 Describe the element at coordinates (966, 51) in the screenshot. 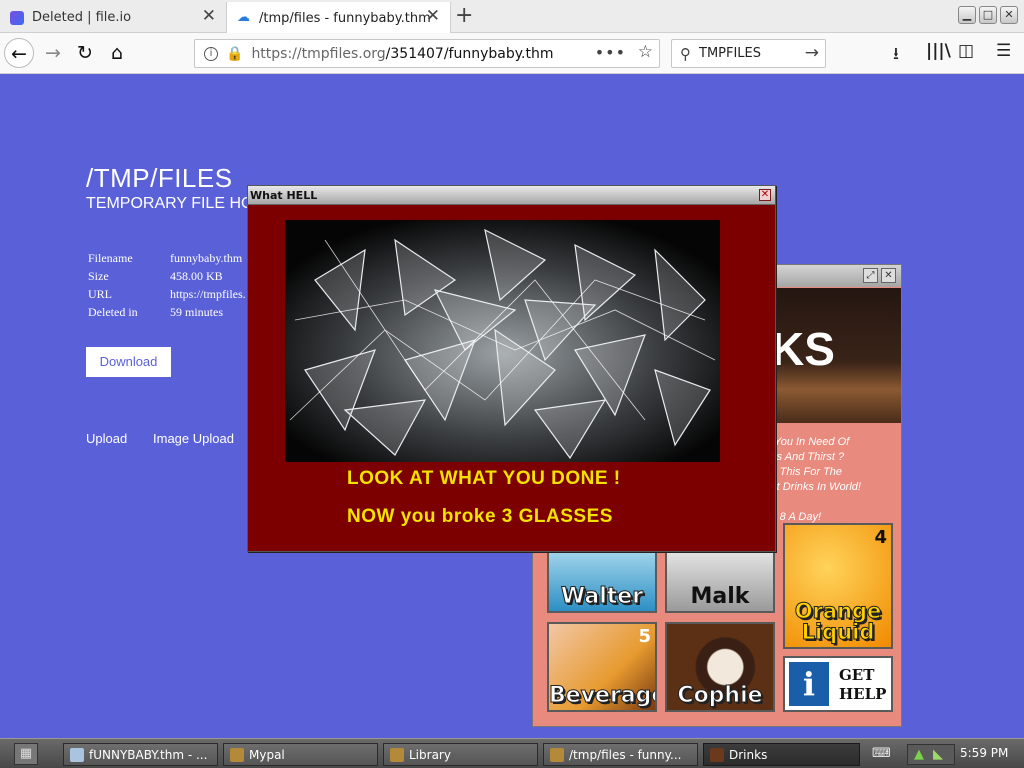

I see `sidebar-icon: ◫` at that location.